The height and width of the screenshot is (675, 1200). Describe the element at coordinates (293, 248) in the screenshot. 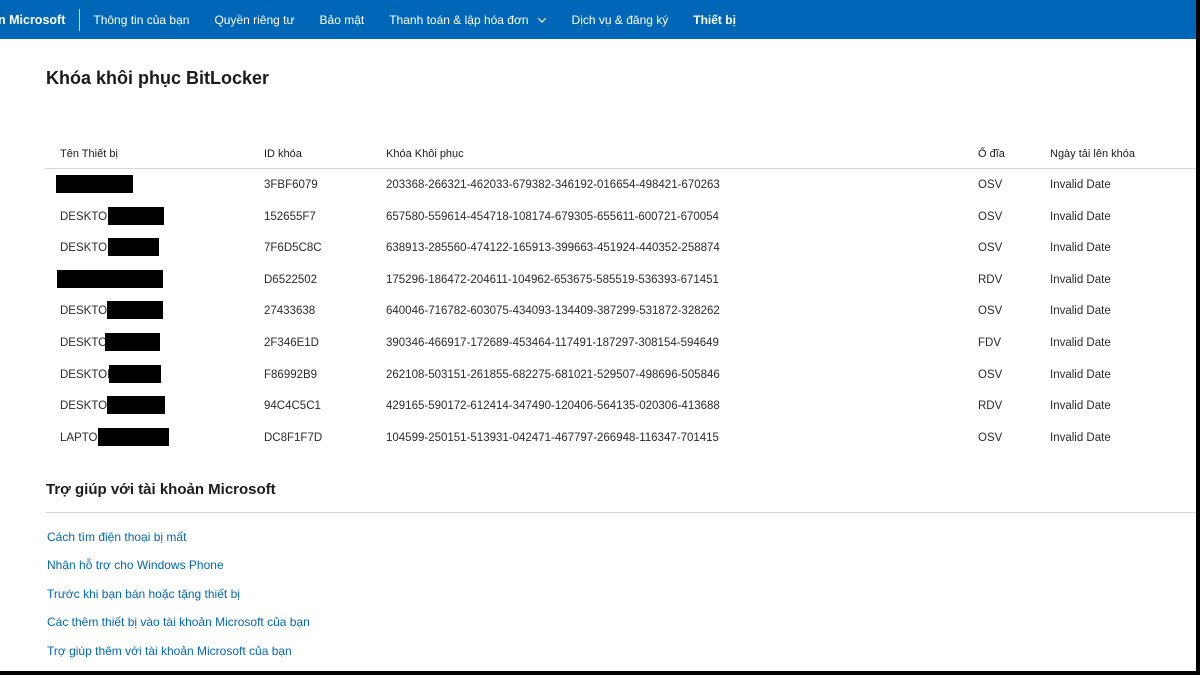

I see `key-id: 7F6D5C8C` at that location.